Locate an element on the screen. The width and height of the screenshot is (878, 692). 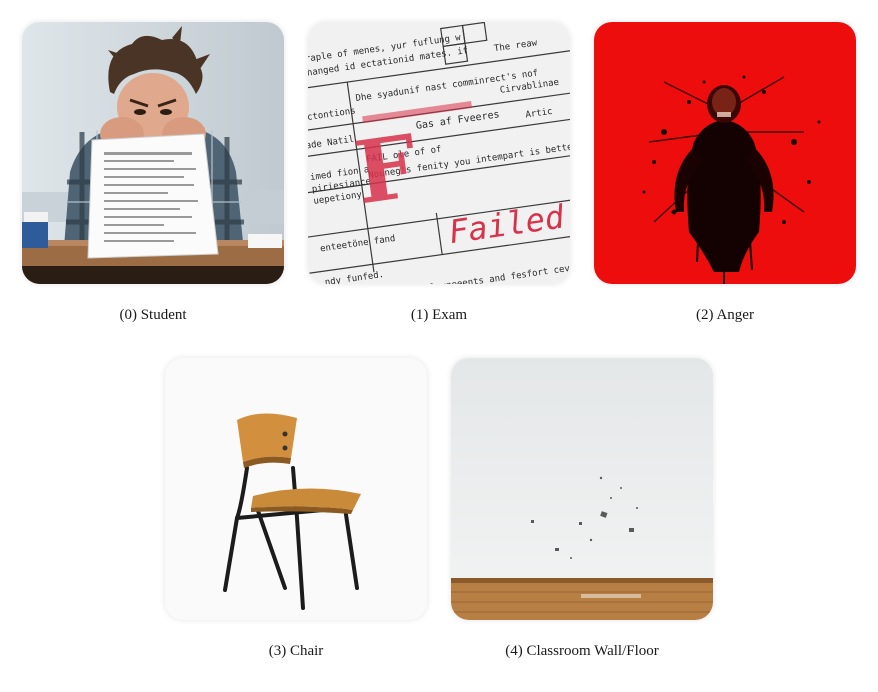
student-image is located at coordinates (153, 153).